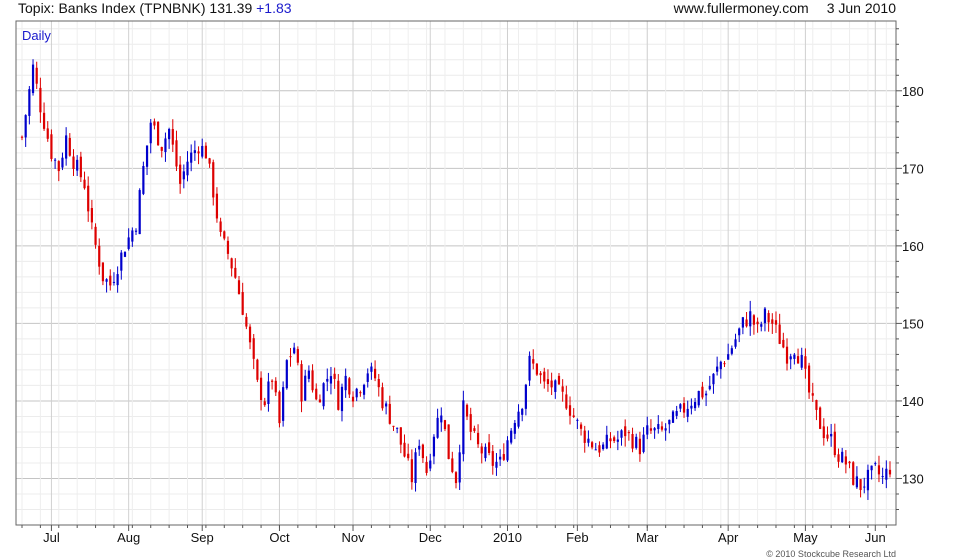 This screenshot has width=980, height=560. Describe the element at coordinates (875, 537) in the screenshot. I see `x-tick-label: Jun` at that location.